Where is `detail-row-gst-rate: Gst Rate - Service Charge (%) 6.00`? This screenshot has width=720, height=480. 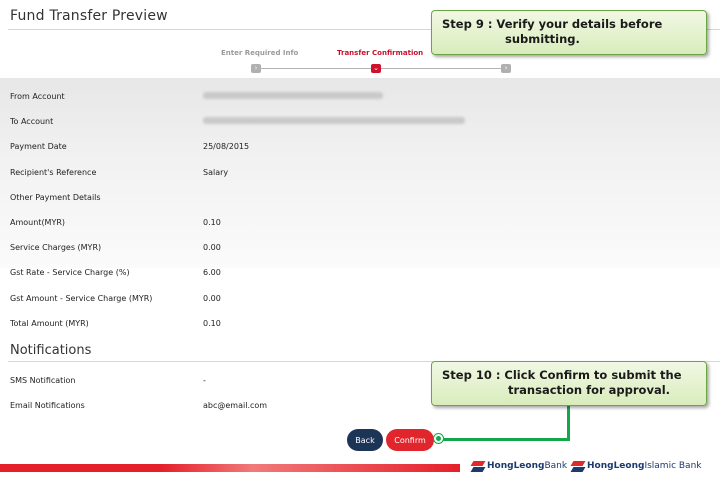 detail-row-gst-rate: Gst Rate - Service Charge (%) 6.00 is located at coordinates (115, 273).